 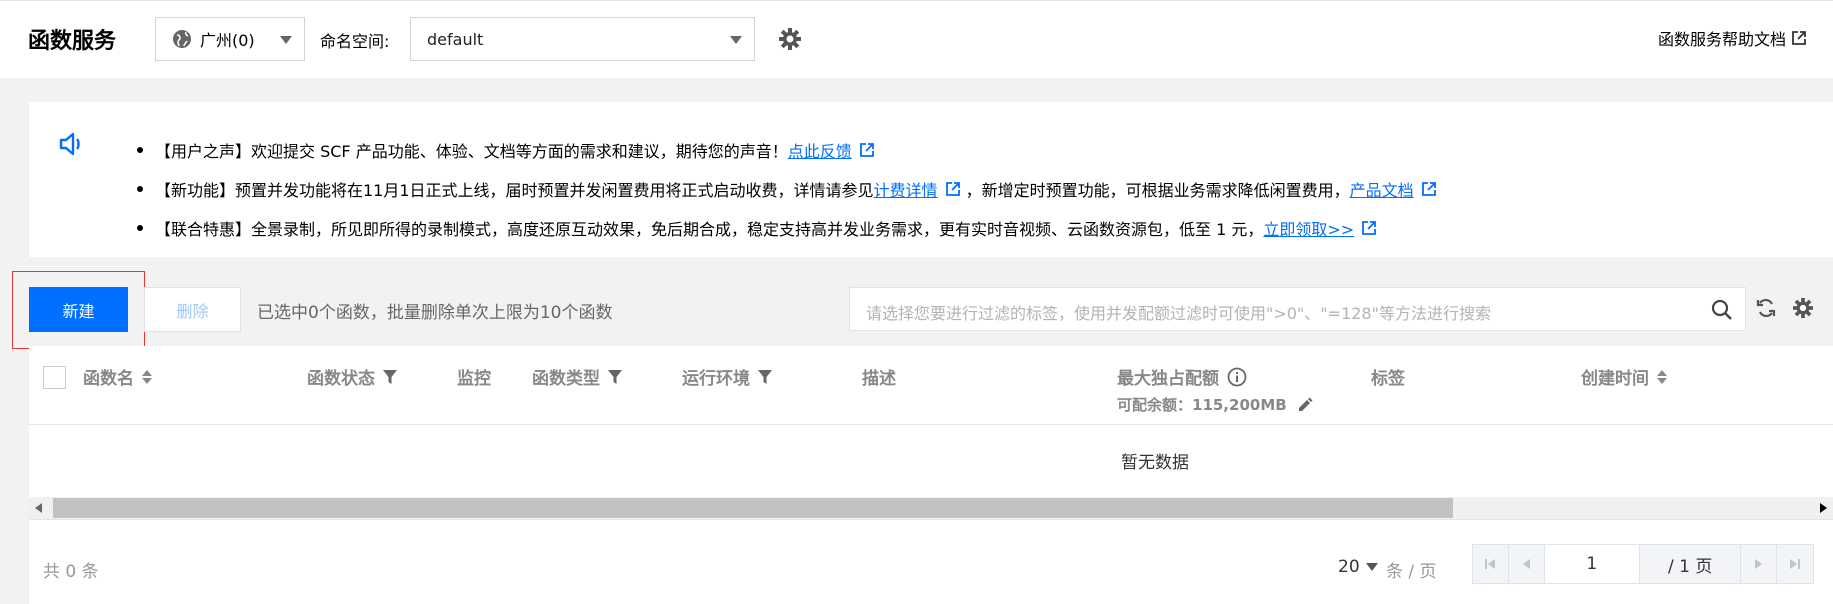 I want to click on first-page-button, so click(x=1491, y=564).